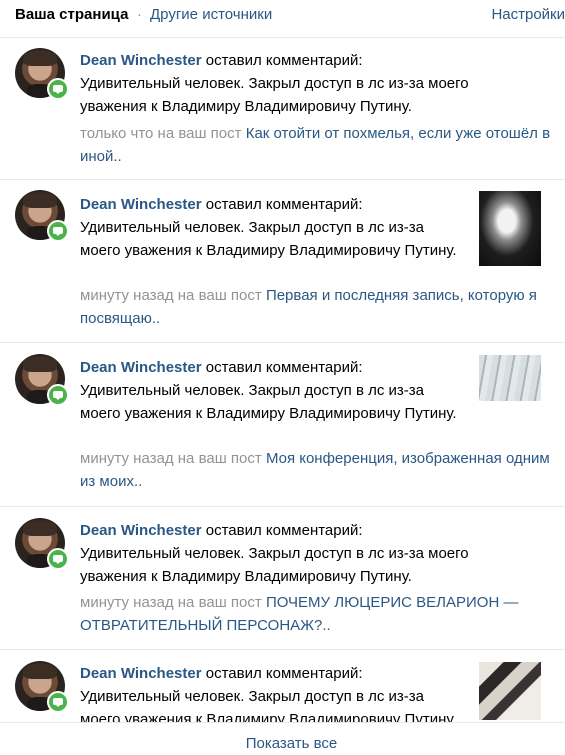 The width and height of the screenshot is (565, 755). What do you see at coordinates (211, 15) in the screenshot?
I see `tab-other-sources: Другие источники` at bounding box center [211, 15].